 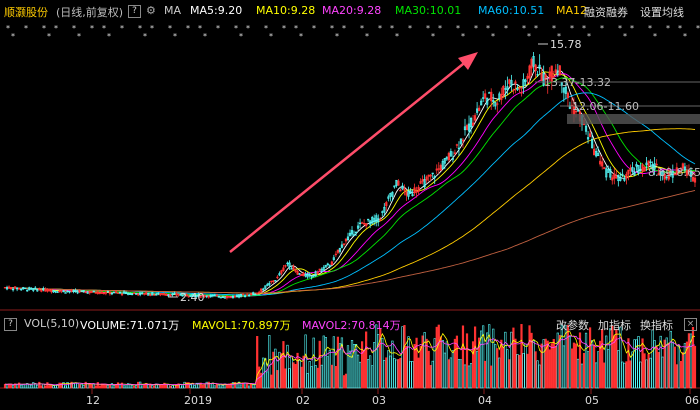 What do you see at coordinates (614, 325) in the screenshot?
I see `add-indicator-button: 加指标` at bounding box center [614, 325].